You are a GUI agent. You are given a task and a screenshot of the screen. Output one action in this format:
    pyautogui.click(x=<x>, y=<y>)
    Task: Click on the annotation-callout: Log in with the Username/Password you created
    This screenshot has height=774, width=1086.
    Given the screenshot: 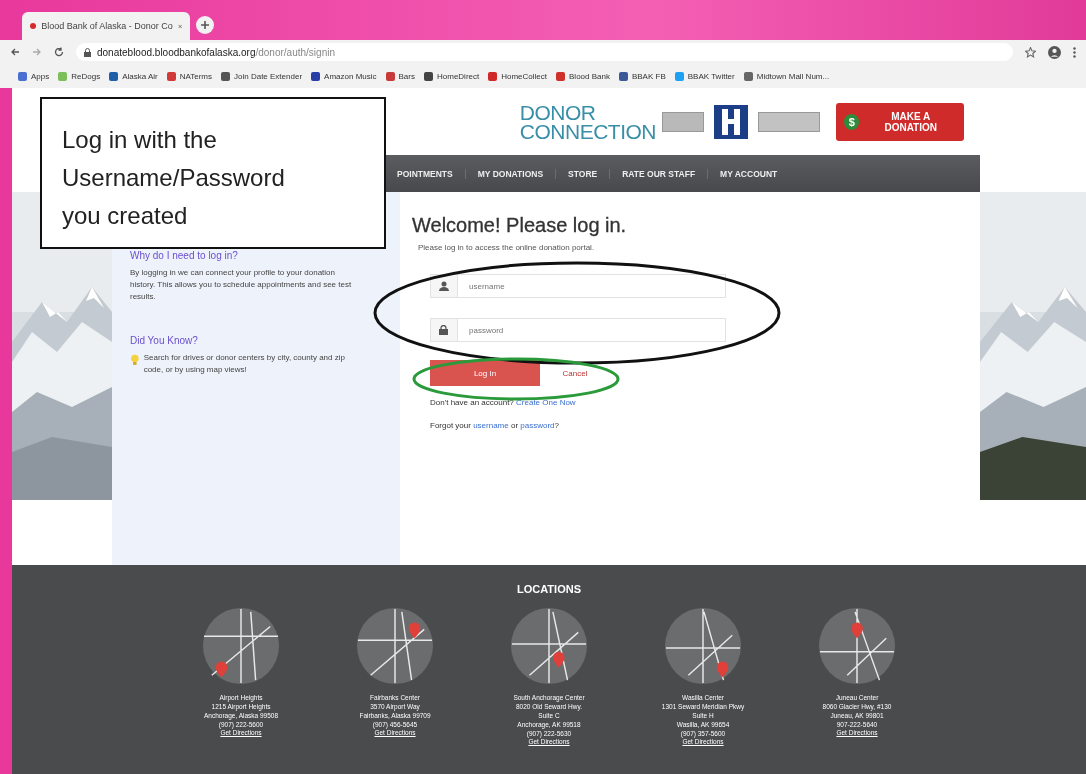 What is the action you would take?
    pyautogui.click(x=213, y=173)
    